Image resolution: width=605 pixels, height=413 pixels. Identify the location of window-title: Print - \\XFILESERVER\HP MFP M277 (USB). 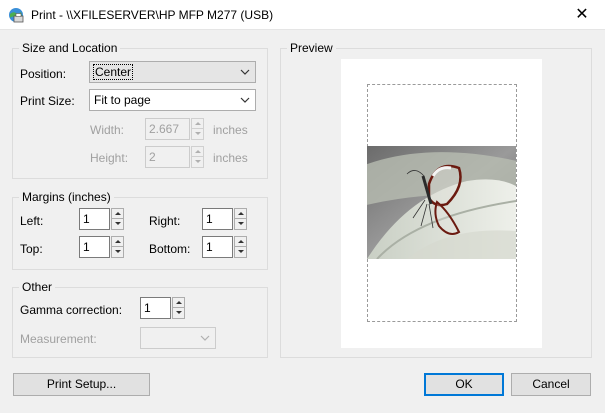
(152, 15).